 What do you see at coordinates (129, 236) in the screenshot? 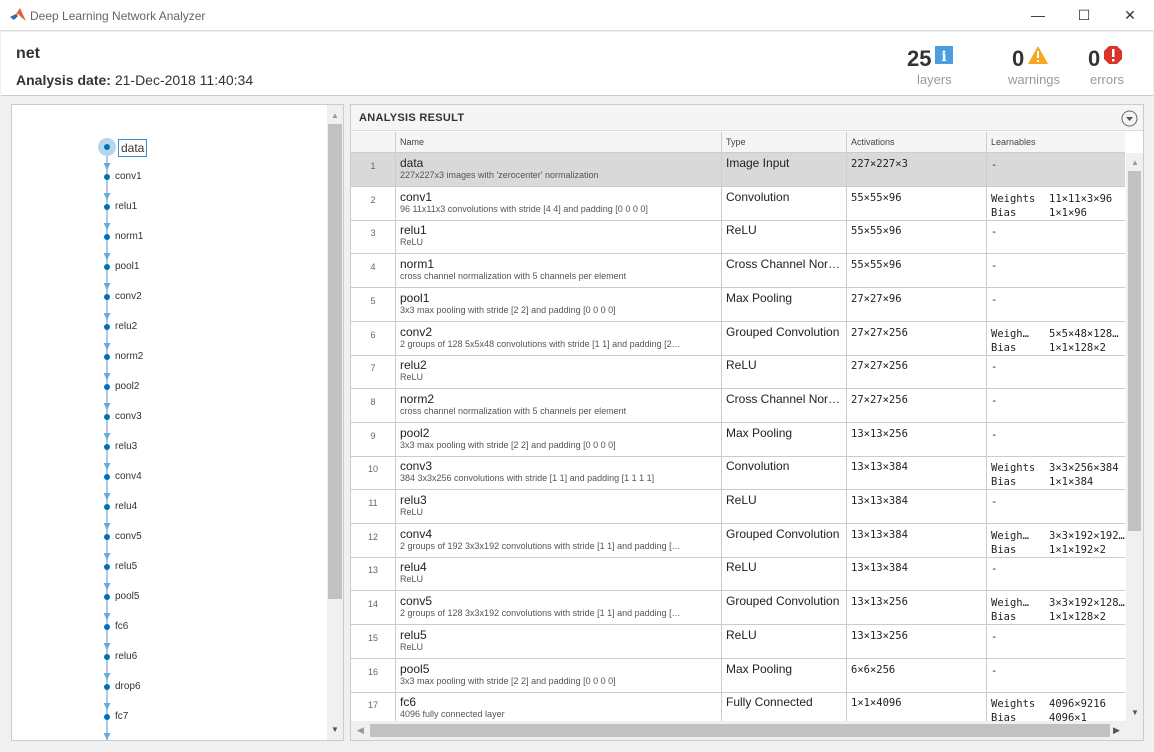
I see `graph-node-label: norm1` at bounding box center [129, 236].